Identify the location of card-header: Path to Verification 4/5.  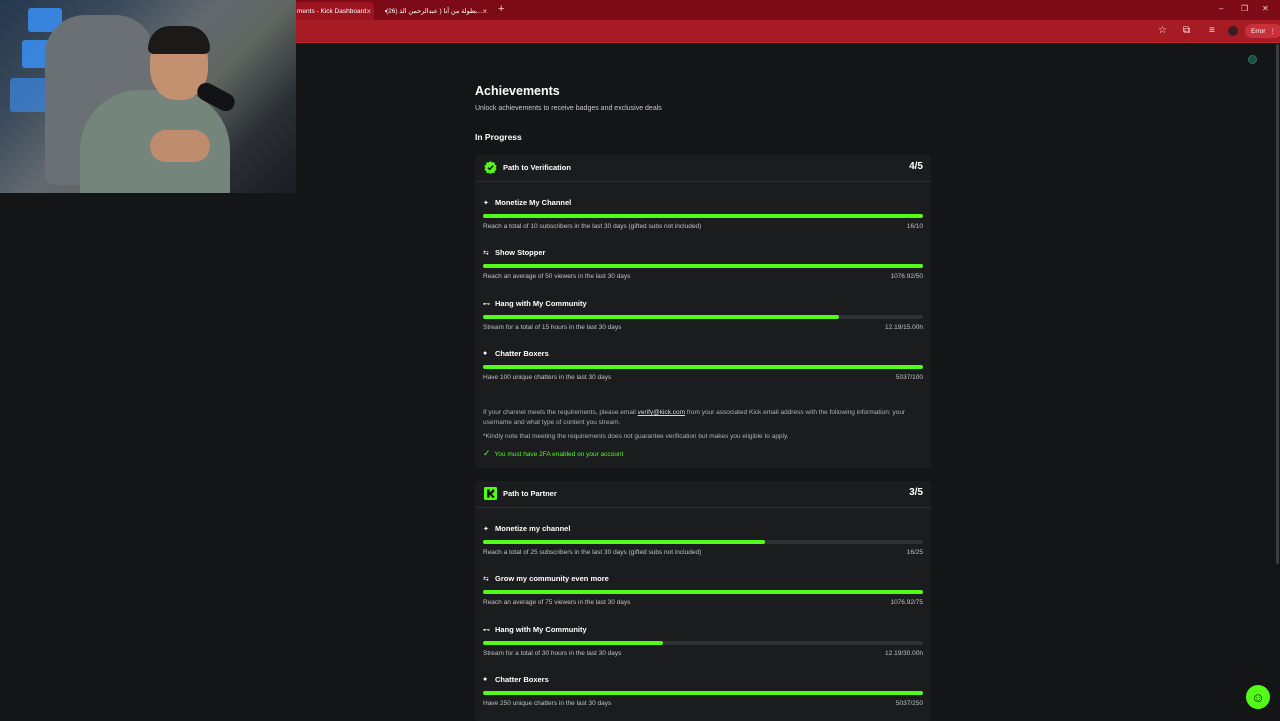
(703, 168).